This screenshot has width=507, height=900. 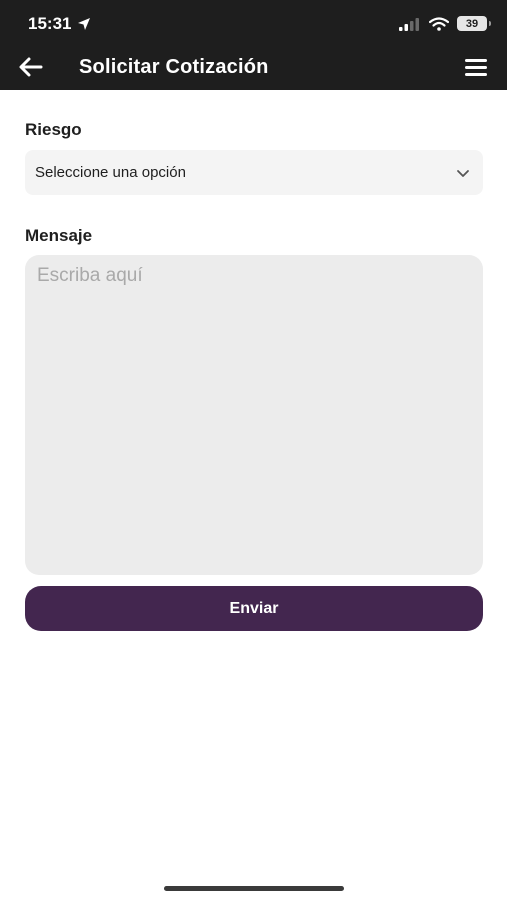 I want to click on menu-button, so click(x=477, y=68).